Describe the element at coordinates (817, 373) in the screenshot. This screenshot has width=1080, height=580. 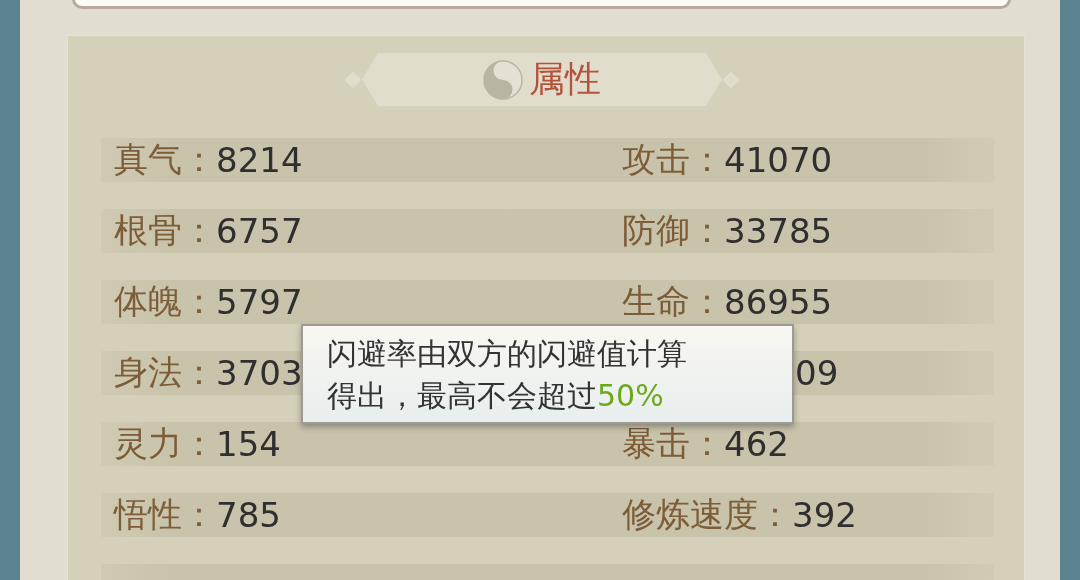
I see `attribute-value: 09` at that location.